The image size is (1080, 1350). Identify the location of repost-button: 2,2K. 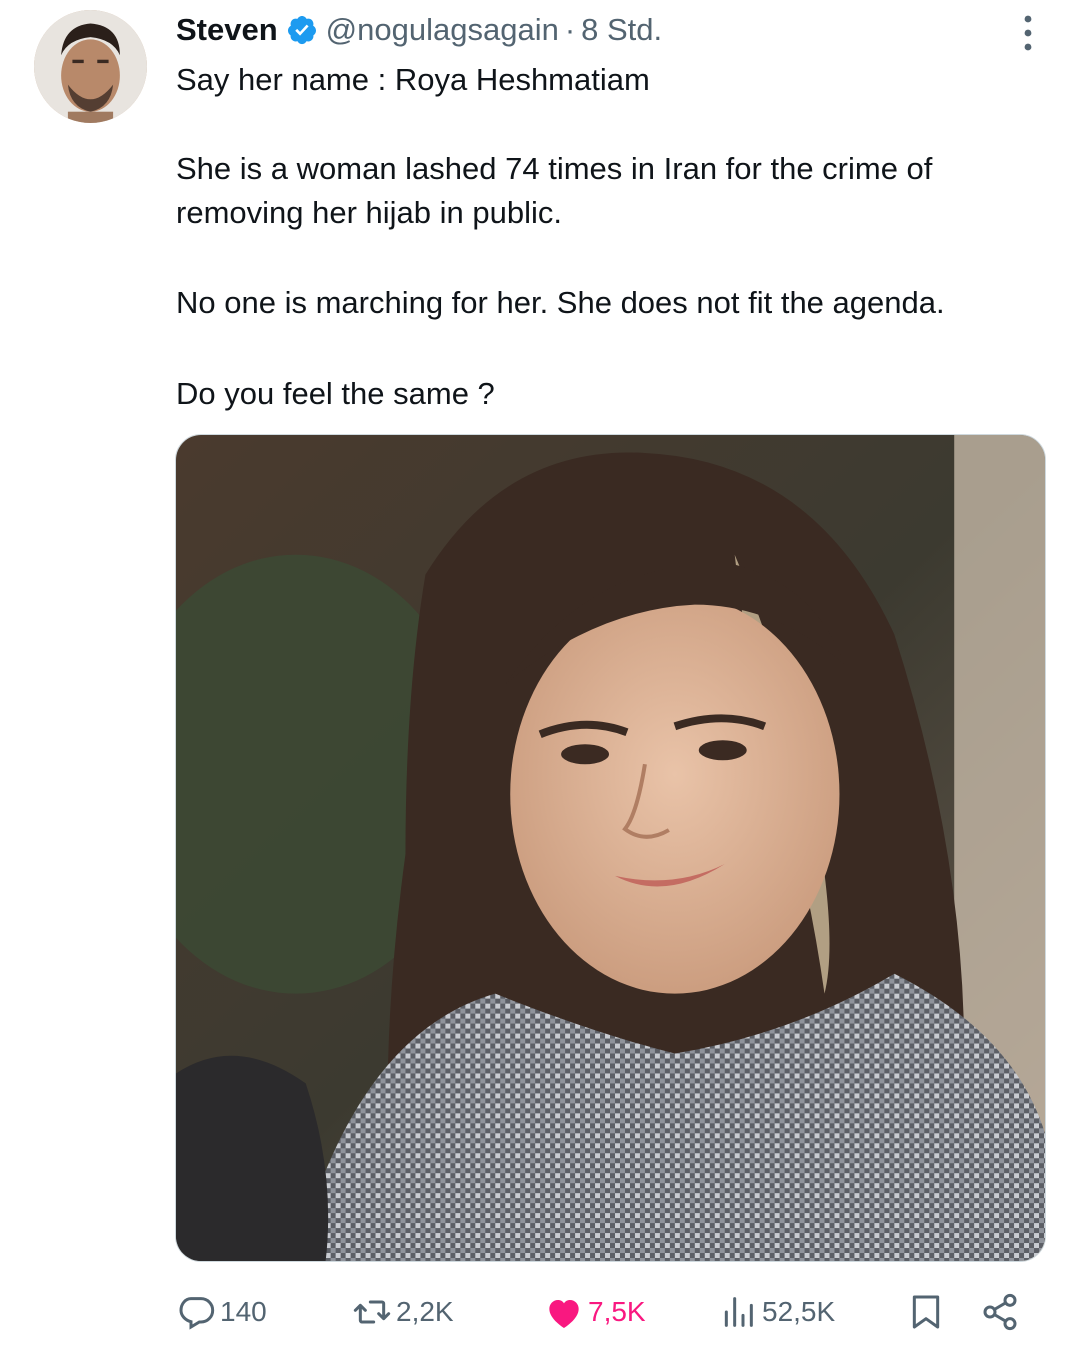
(403, 1312).